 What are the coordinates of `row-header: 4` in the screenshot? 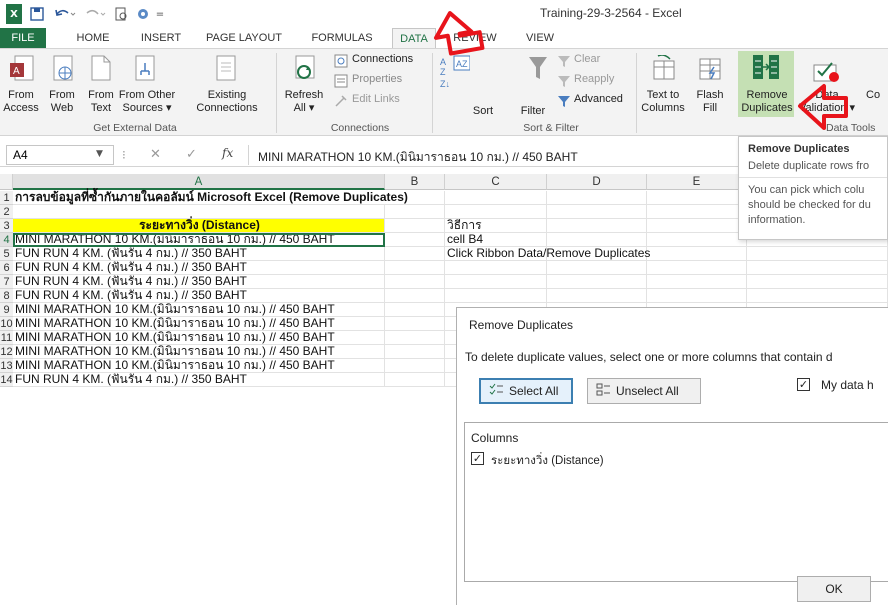 It's located at (6, 240).